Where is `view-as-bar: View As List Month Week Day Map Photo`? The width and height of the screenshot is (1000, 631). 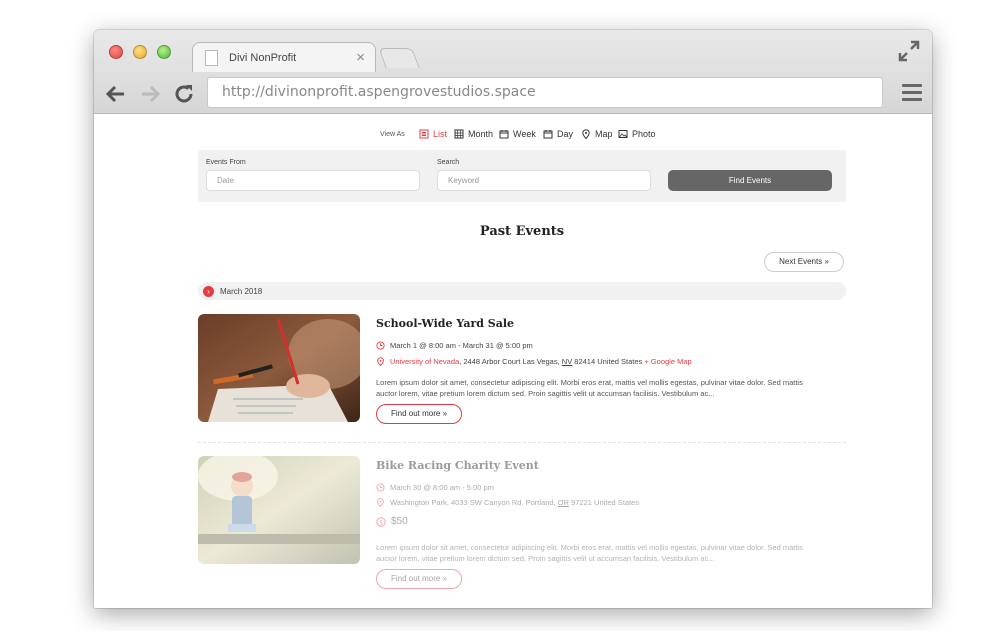 view-as-bar: View As List Month Week Day Map Photo is located at coordinates (513, 136).